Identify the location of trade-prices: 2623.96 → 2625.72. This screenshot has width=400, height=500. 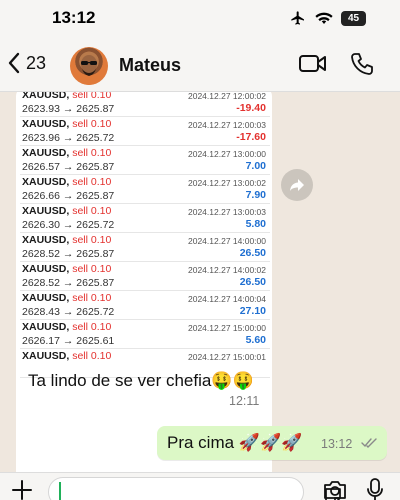
(68, 138).